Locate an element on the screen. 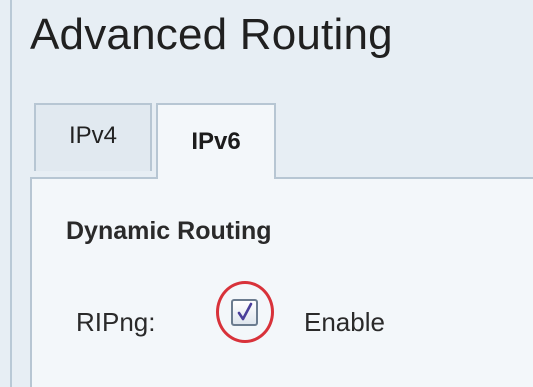 This screenshot has height=387, width=533. section-heading-dynamic-routing: Dynamic Routing is located at coordinates (169, 231).